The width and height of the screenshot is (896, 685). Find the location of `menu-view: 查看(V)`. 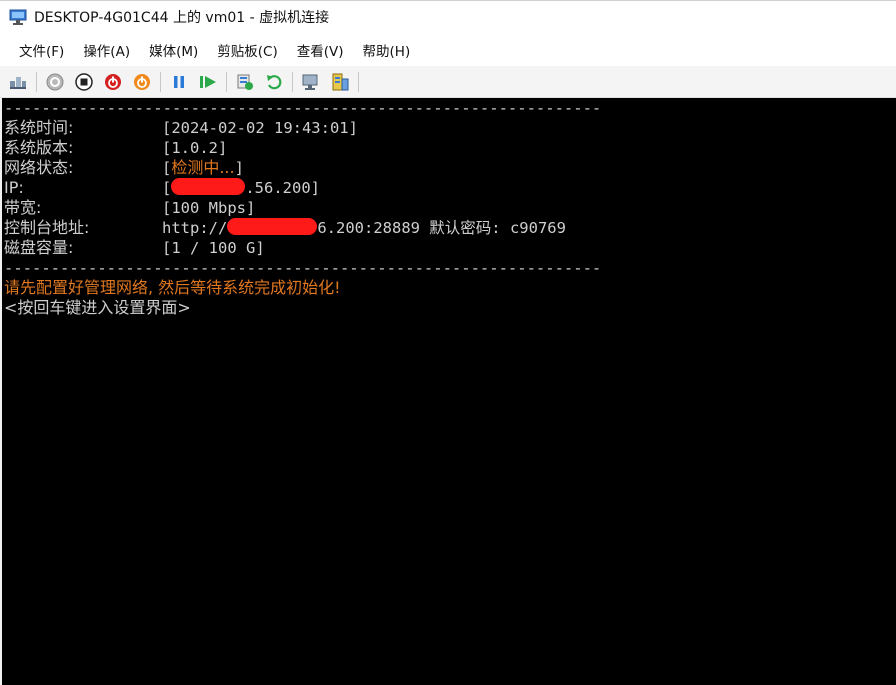

menu-view: 查看(V) is located at coordinates (320, 50).